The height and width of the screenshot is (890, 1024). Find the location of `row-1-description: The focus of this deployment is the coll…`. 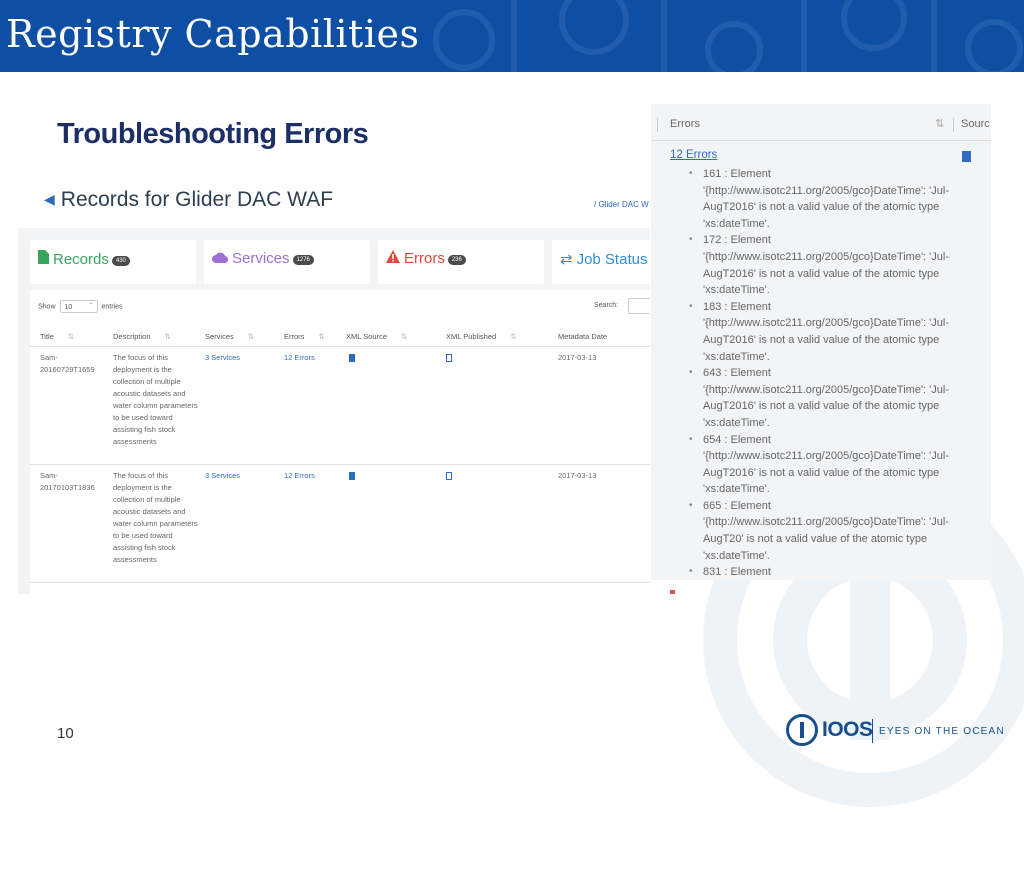

row-1-description: The focus of this deployment is the coll… is located at coordinates (155, 399).